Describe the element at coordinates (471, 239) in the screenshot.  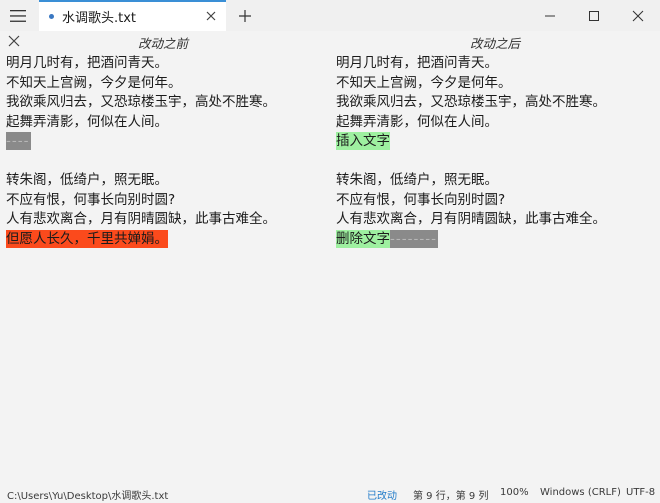
I see `text-line: 删除文字--------` at that location.